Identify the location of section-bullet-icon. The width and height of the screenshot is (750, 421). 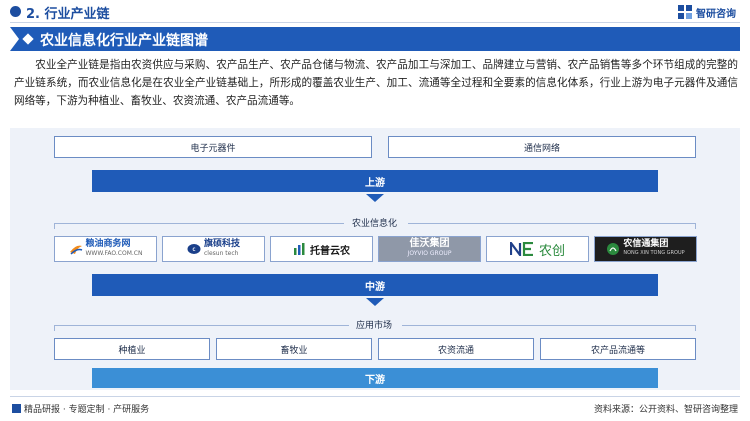
(15, 11).